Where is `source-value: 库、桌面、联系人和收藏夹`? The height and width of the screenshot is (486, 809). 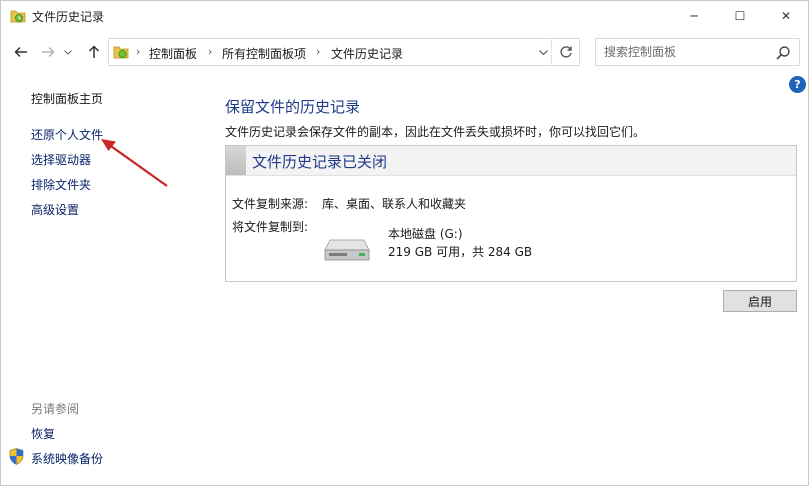
source-value: 库、桌面、联系人和收藏夹 is located at coordinates (394, 204).